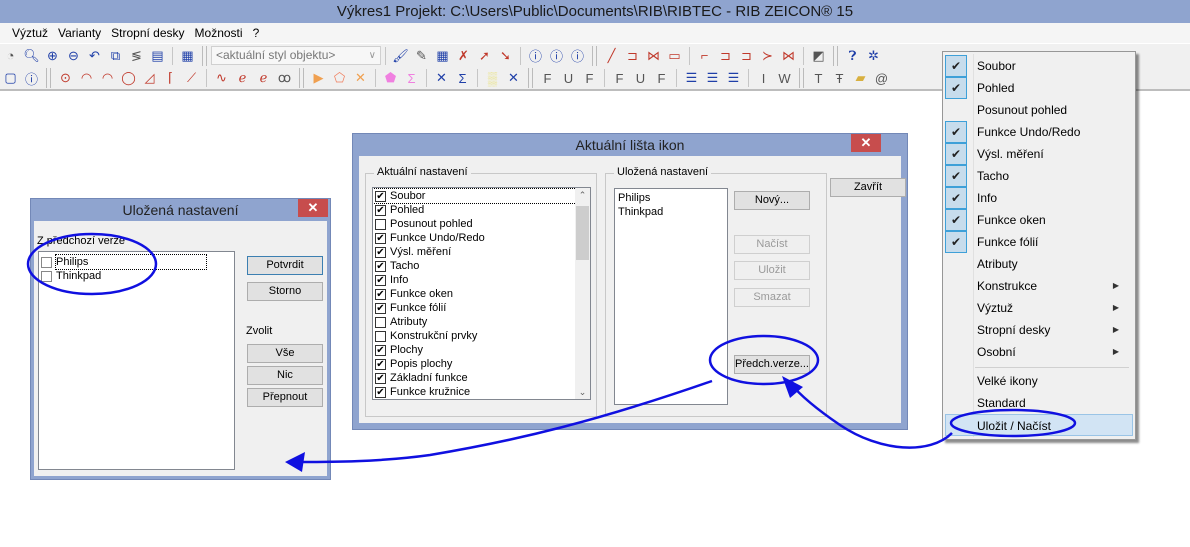 This screenshot has width=1190, height=547. What do you see at coordinates (1039, 242) in the screenshot?
I see `menu-item: ✔ Funkce fólií` at bounding box center [1039, 242].